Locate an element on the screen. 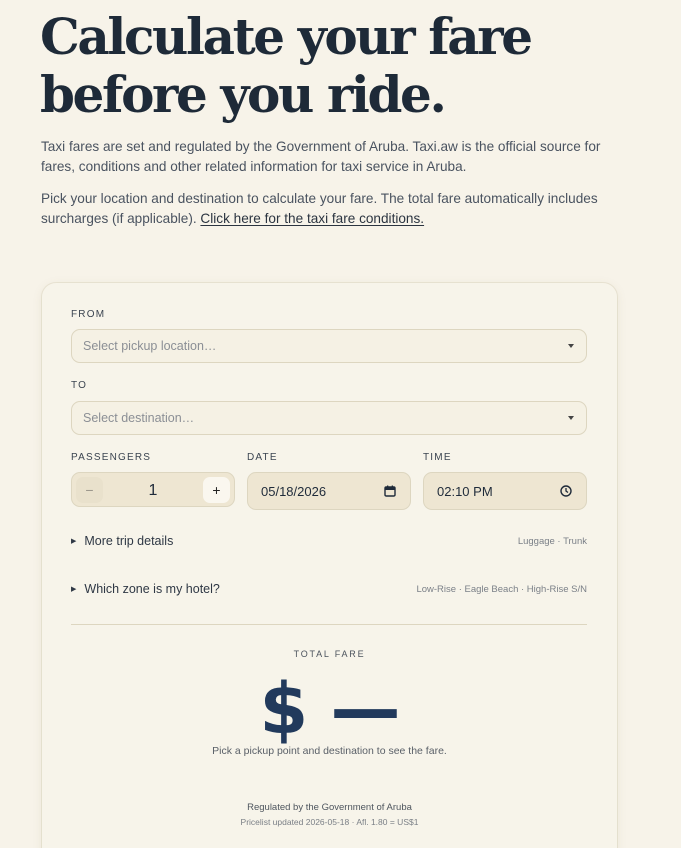 The height and width of the screenshot is (848, 681). page-title: Calculate your fare before you ride. is located at coordinates (340, 66).